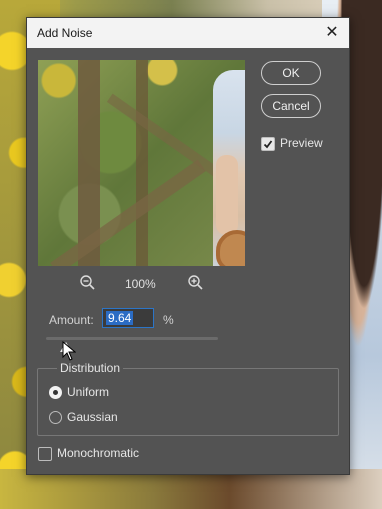 This screenshot has width=382, height=509. I want to click on zoom-controls: 100%, so click(144, 284).